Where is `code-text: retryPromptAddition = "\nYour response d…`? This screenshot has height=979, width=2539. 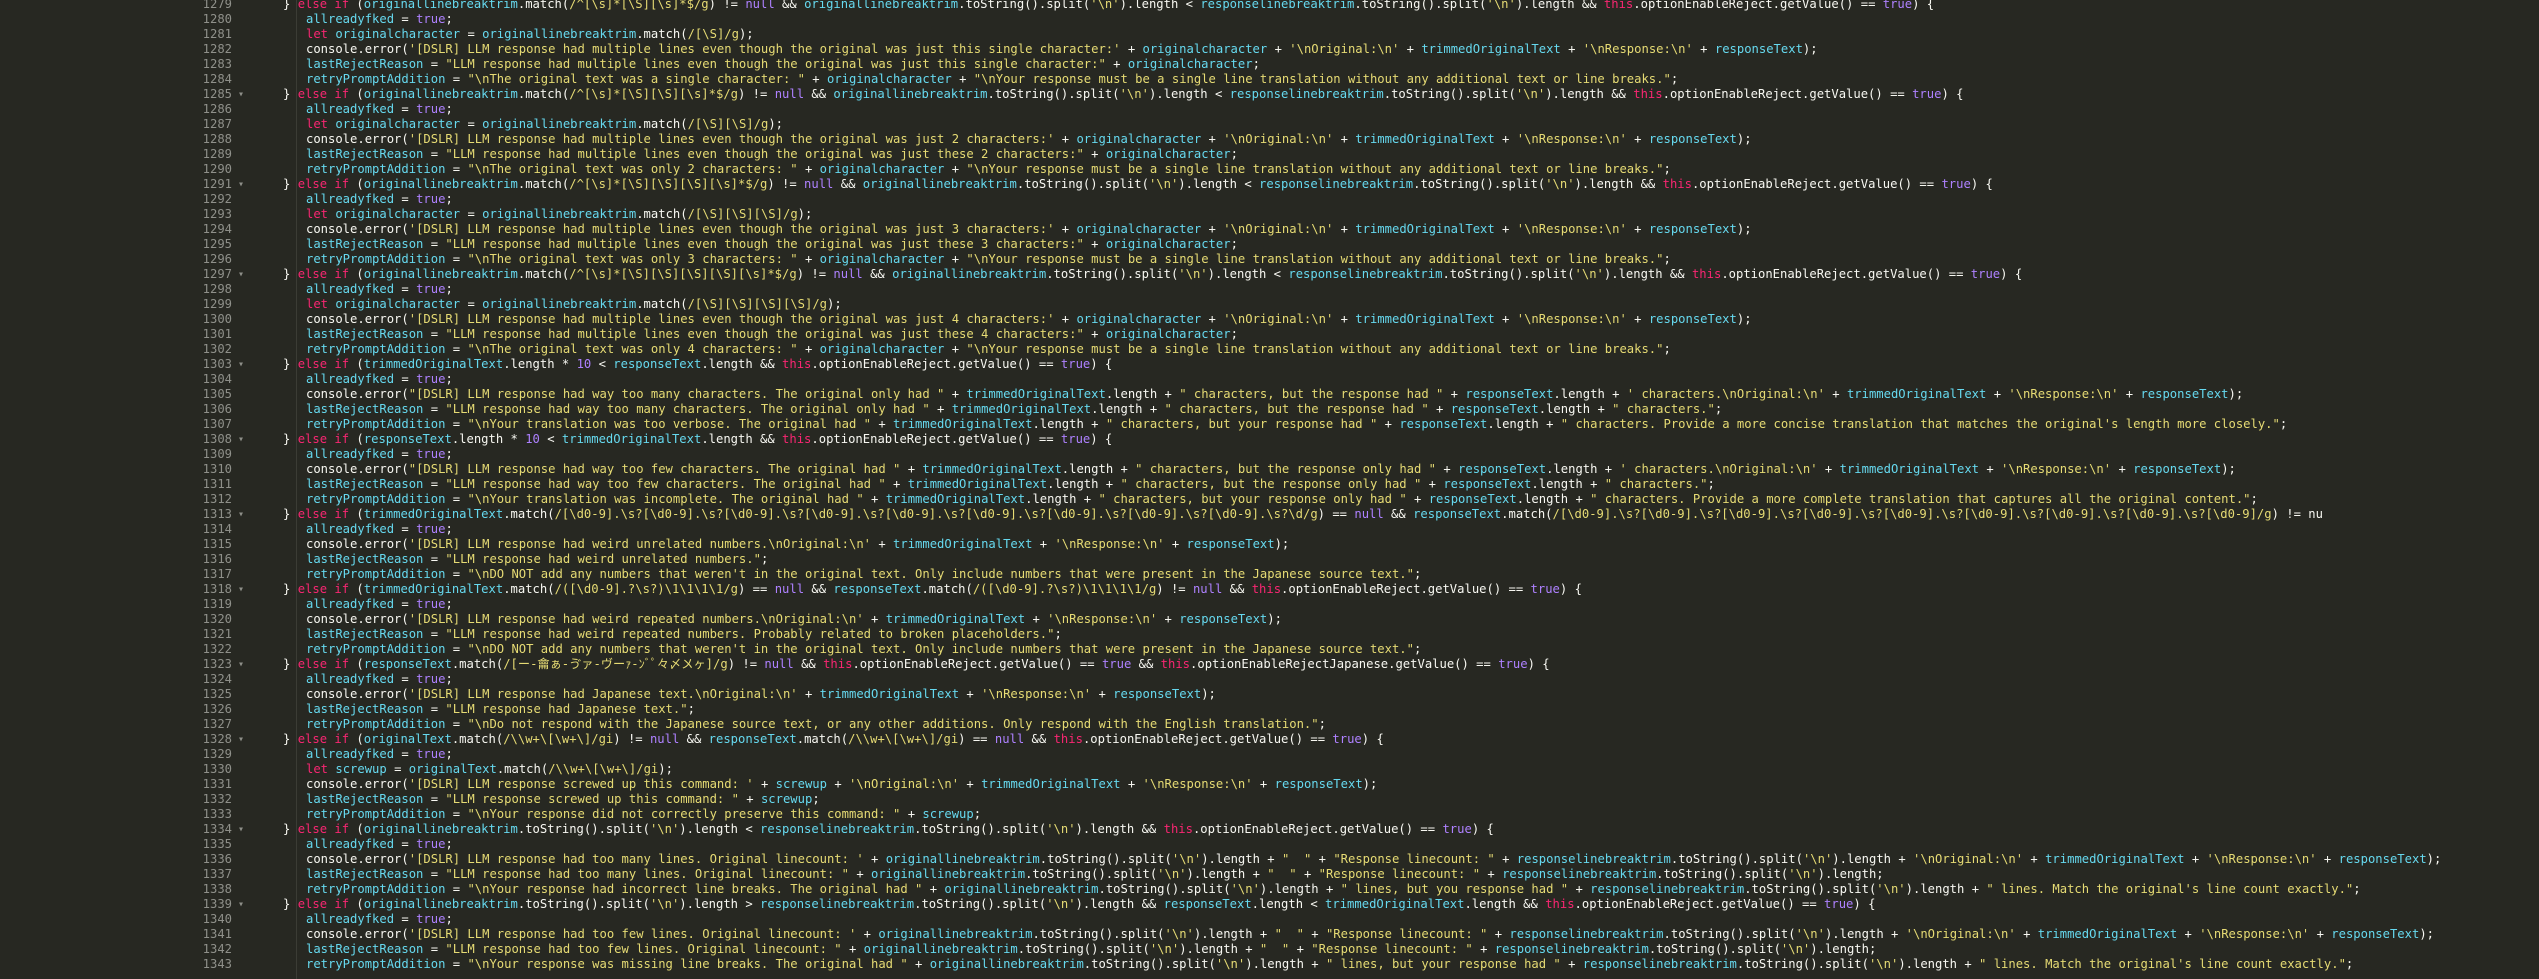 code-text: retryPromptAddition = "\nYour response d… is located at coordinates (644, 814).